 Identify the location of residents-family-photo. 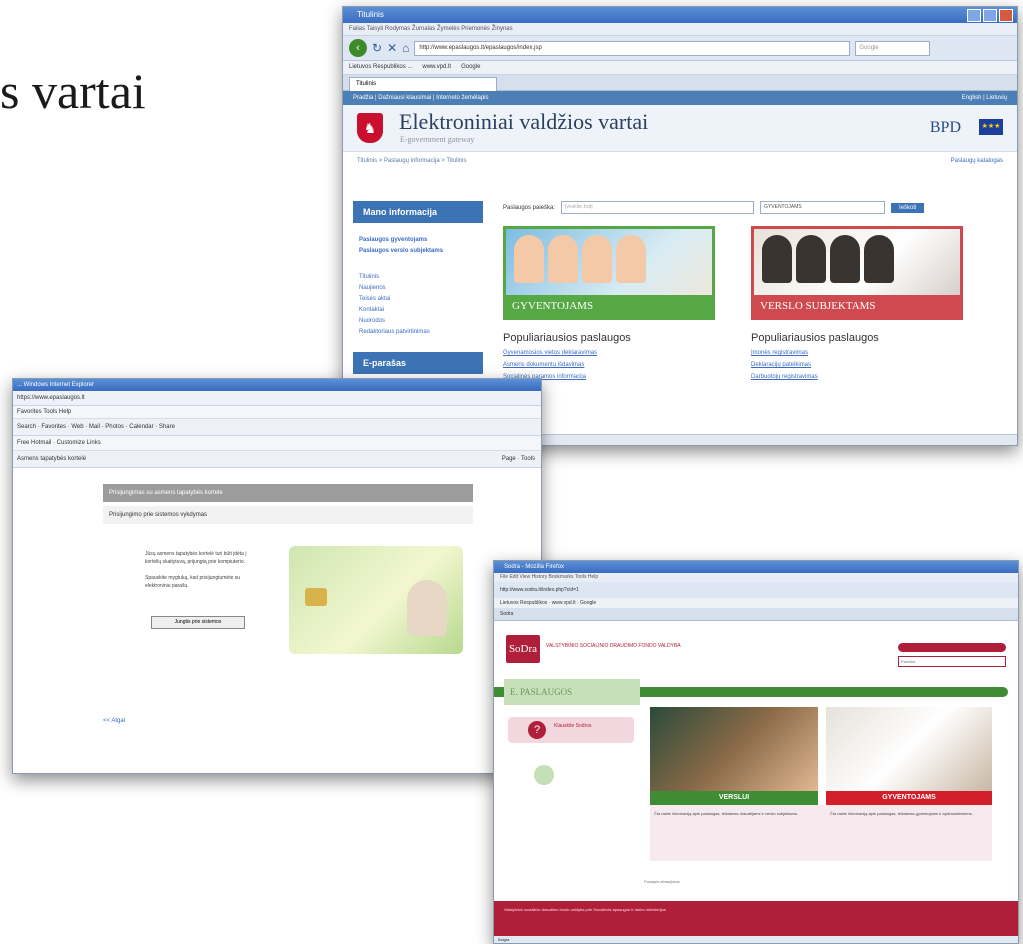
(909, 749).